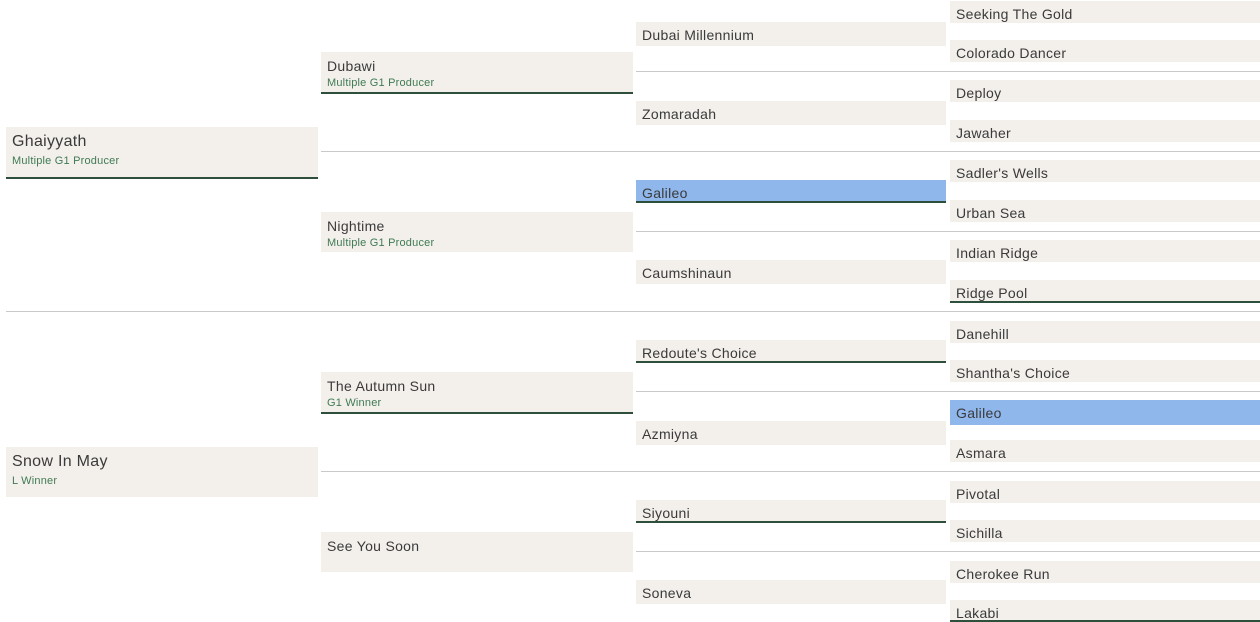 This screenshot has width=1260, height=622. What do you see at coordinates (978, 494) in the screenshot?
I see `horse-name: Pivotal` at bounding box center [978, 494].